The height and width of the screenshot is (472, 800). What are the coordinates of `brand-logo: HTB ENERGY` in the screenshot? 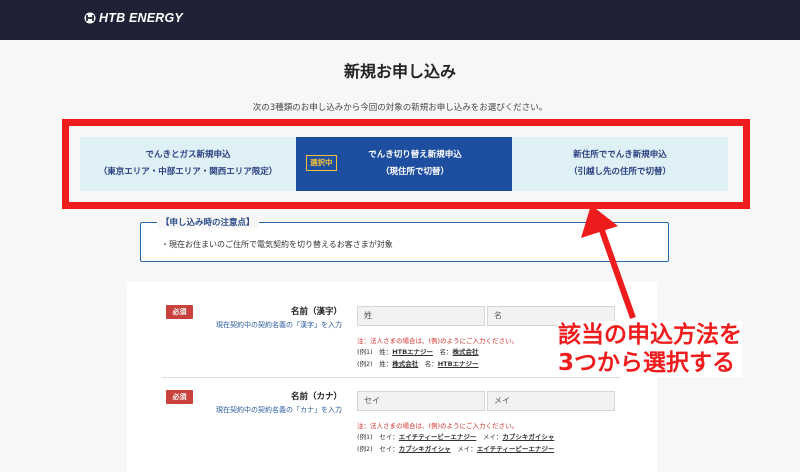 It's located at (133, 18).